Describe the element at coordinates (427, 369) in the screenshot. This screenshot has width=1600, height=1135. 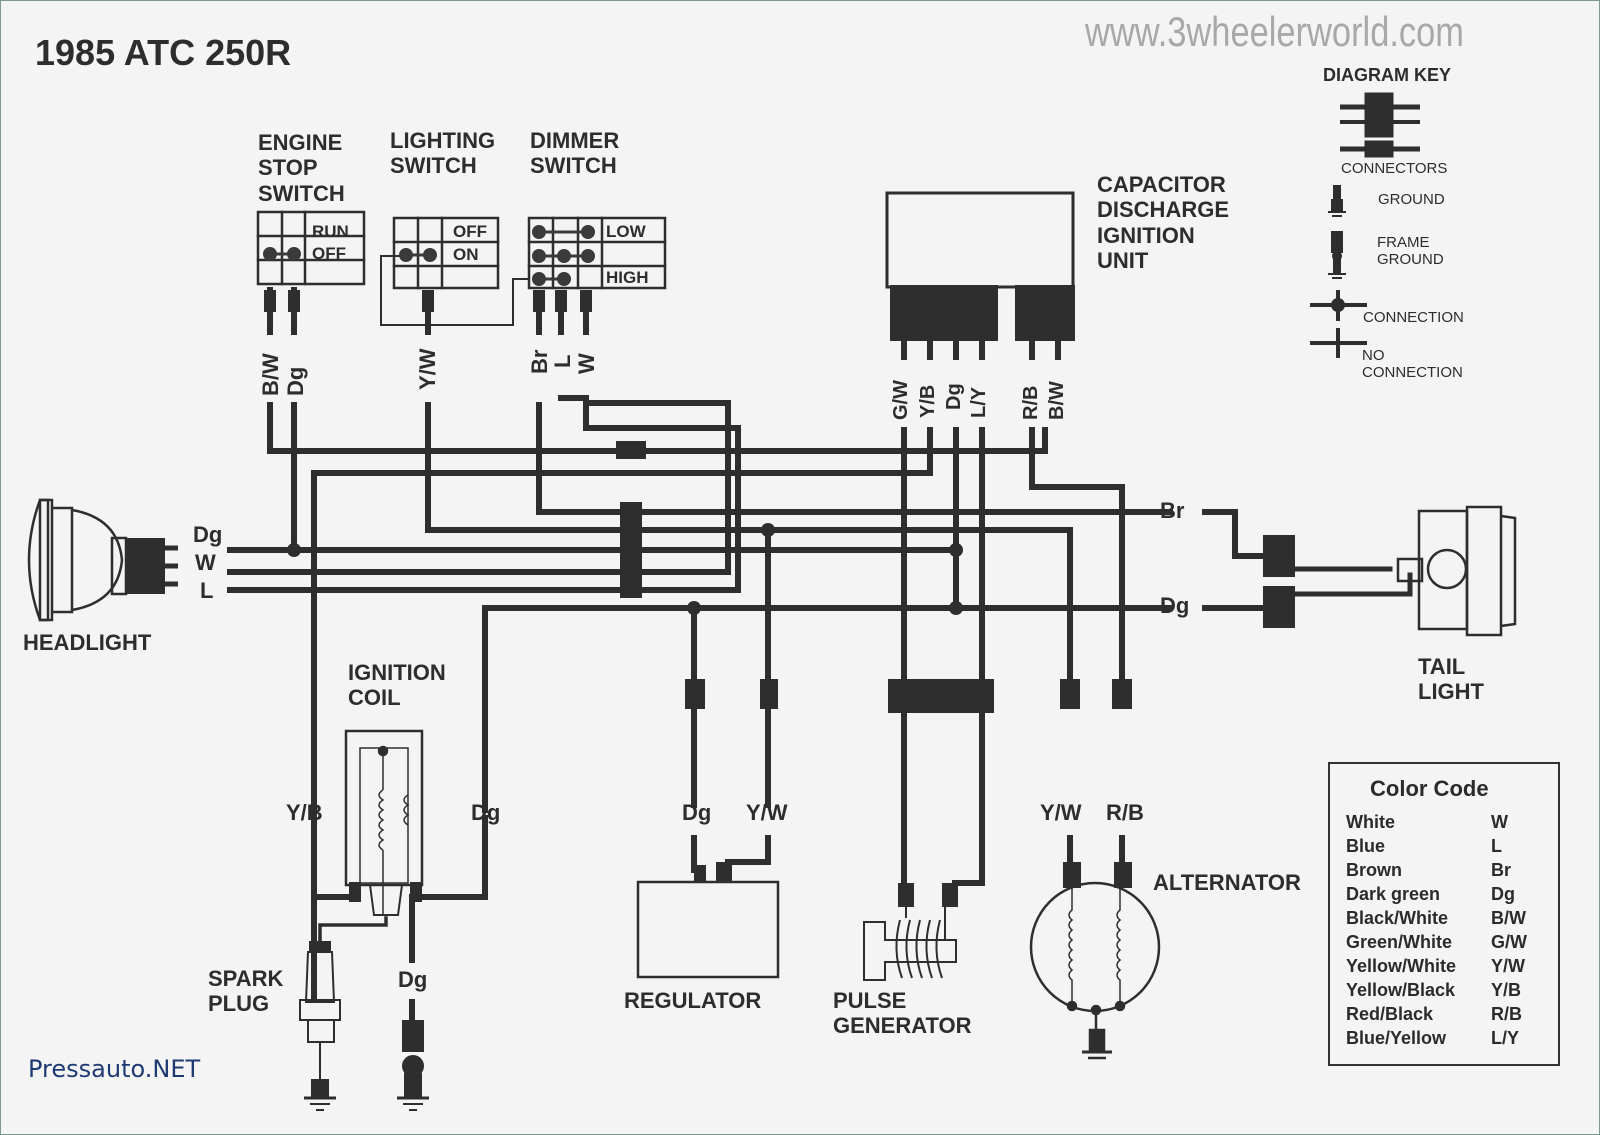
I see `wire-label-yw-light: Y/W` at that location.